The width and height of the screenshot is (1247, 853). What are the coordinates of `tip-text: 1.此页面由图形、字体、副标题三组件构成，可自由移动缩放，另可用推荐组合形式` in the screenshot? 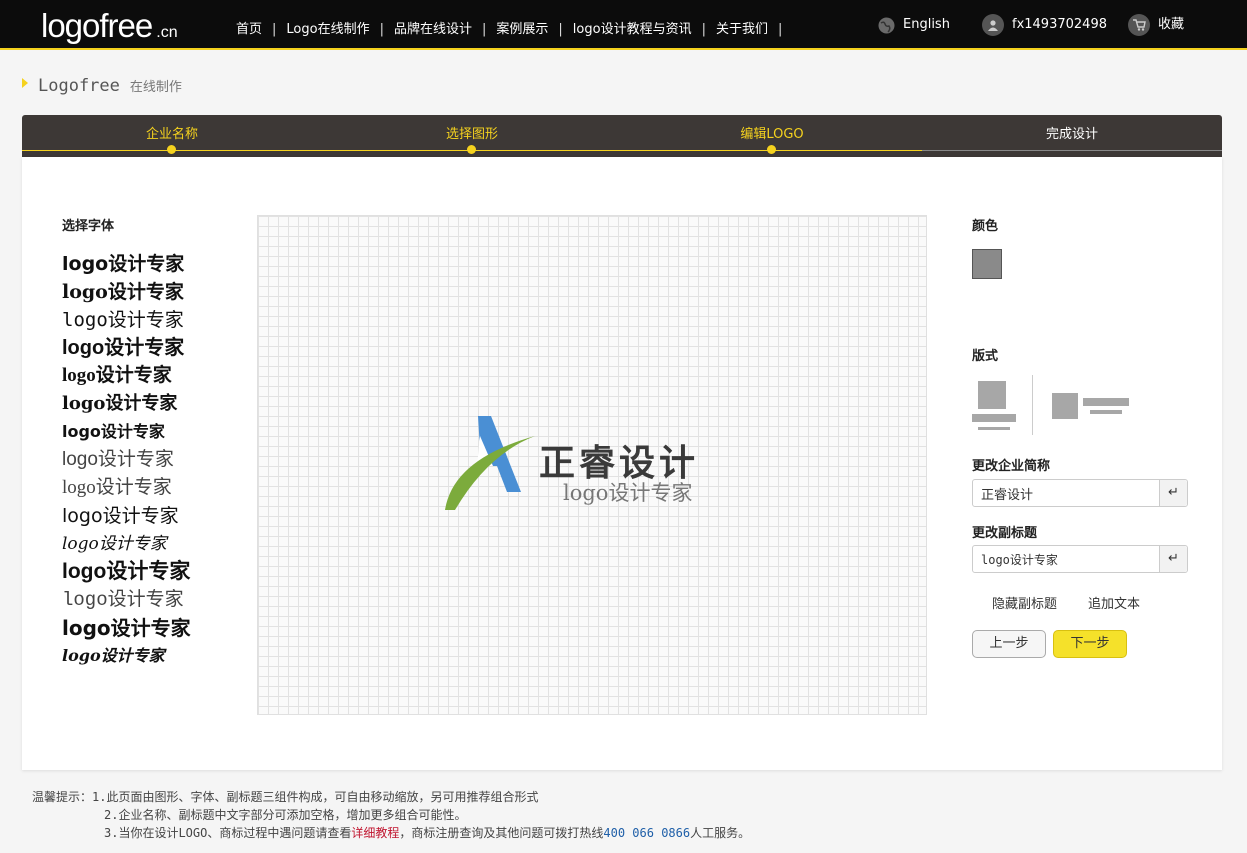 It's located at (315, 797).